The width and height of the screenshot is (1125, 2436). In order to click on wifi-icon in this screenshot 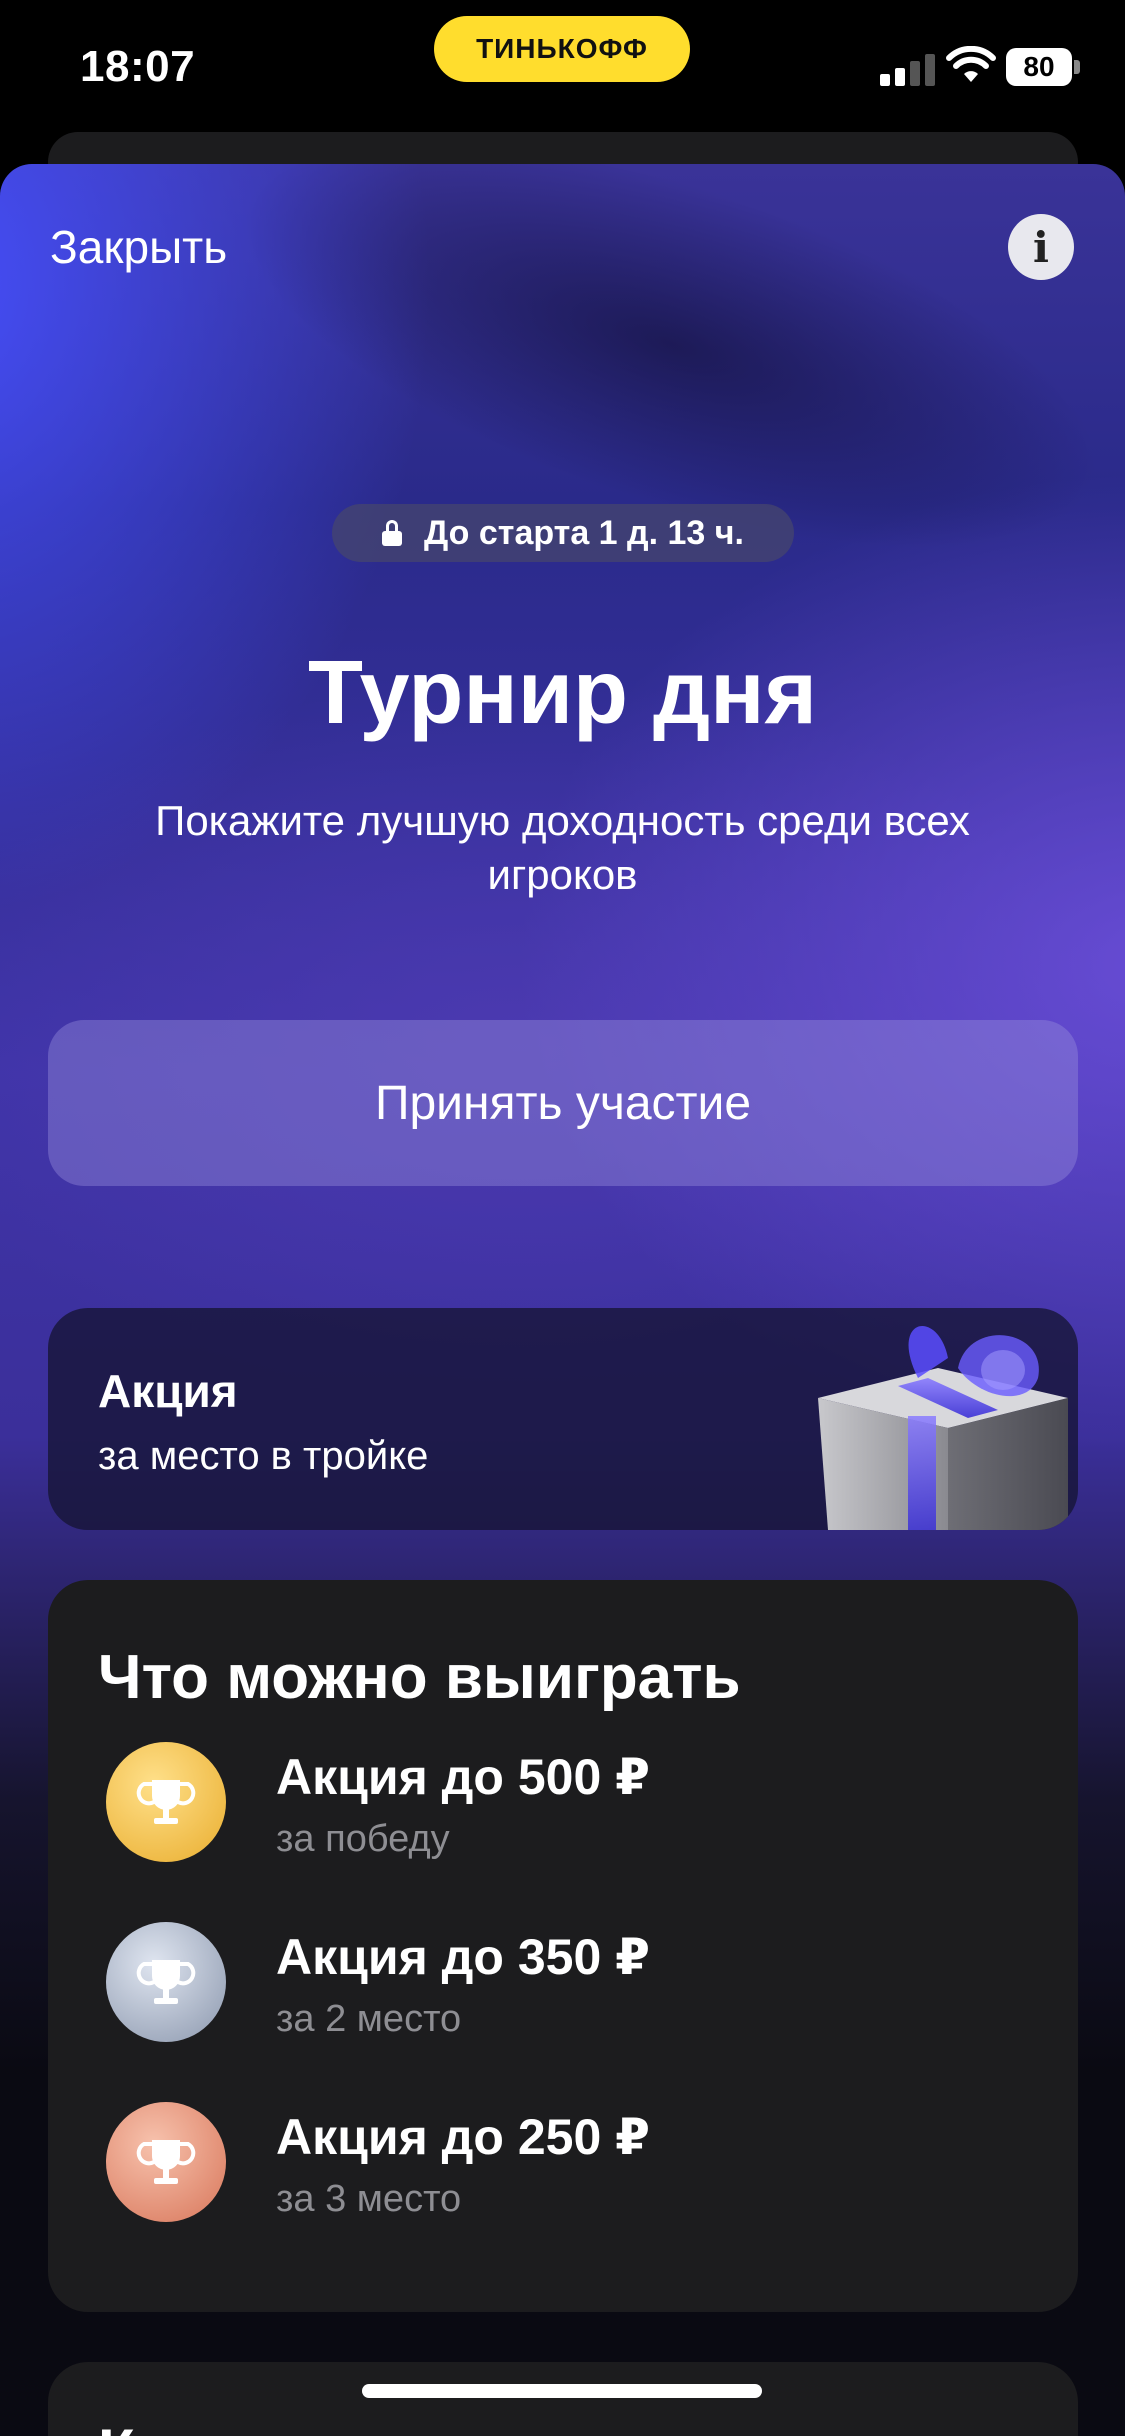, I will do `click(971, 64)`.